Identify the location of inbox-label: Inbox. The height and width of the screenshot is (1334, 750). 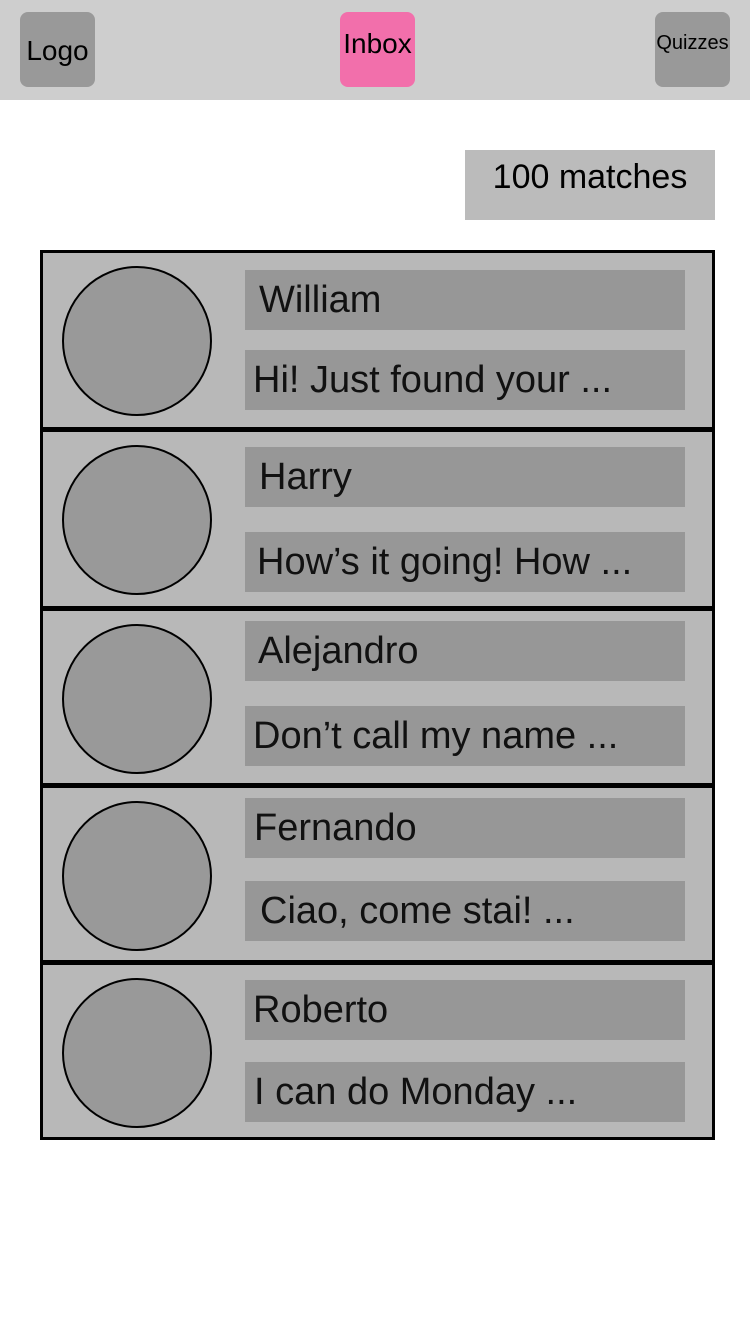
(377, 43).